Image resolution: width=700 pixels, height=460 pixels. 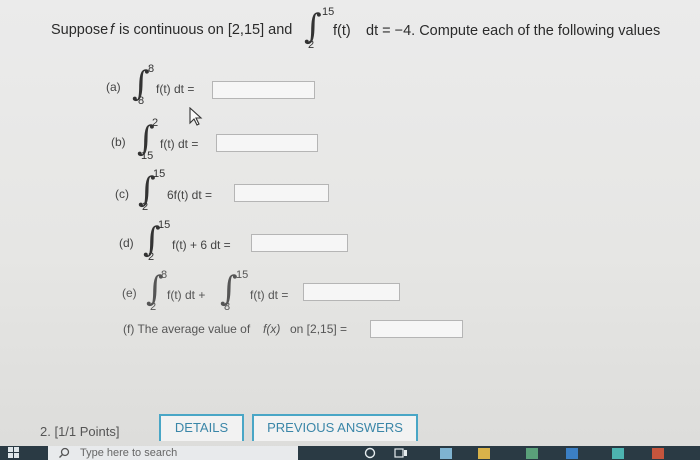 I want to click on taskbar-search-placeholder: Type here to search, so click(x=129, y=453).